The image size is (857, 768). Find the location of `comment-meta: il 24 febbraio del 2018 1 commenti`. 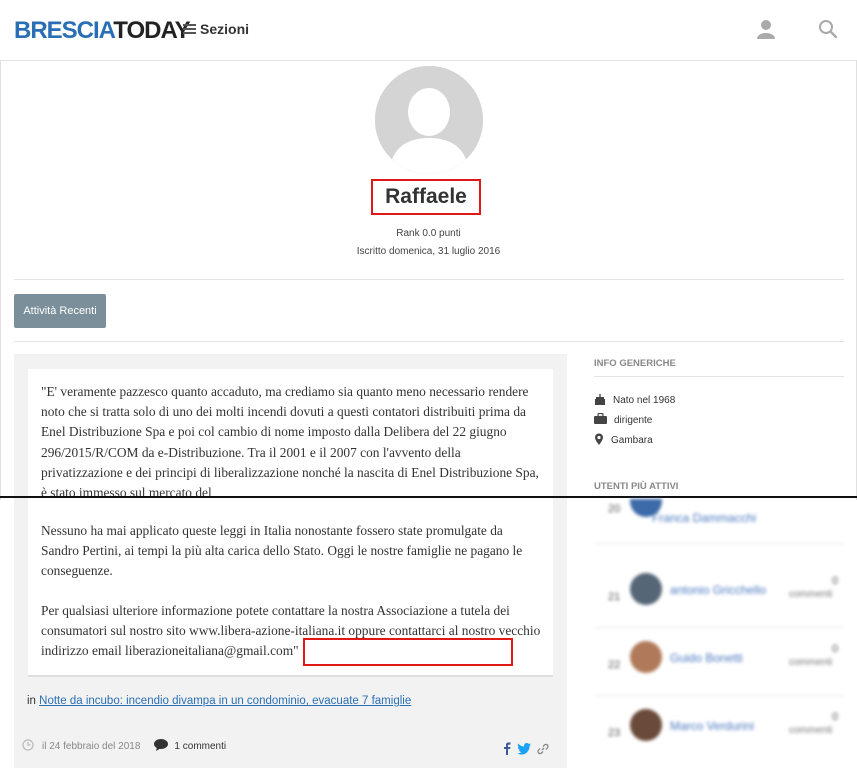

comment-meta: il 24 febbraio del 2018 1 commenti is located at coordinates (124, 746).